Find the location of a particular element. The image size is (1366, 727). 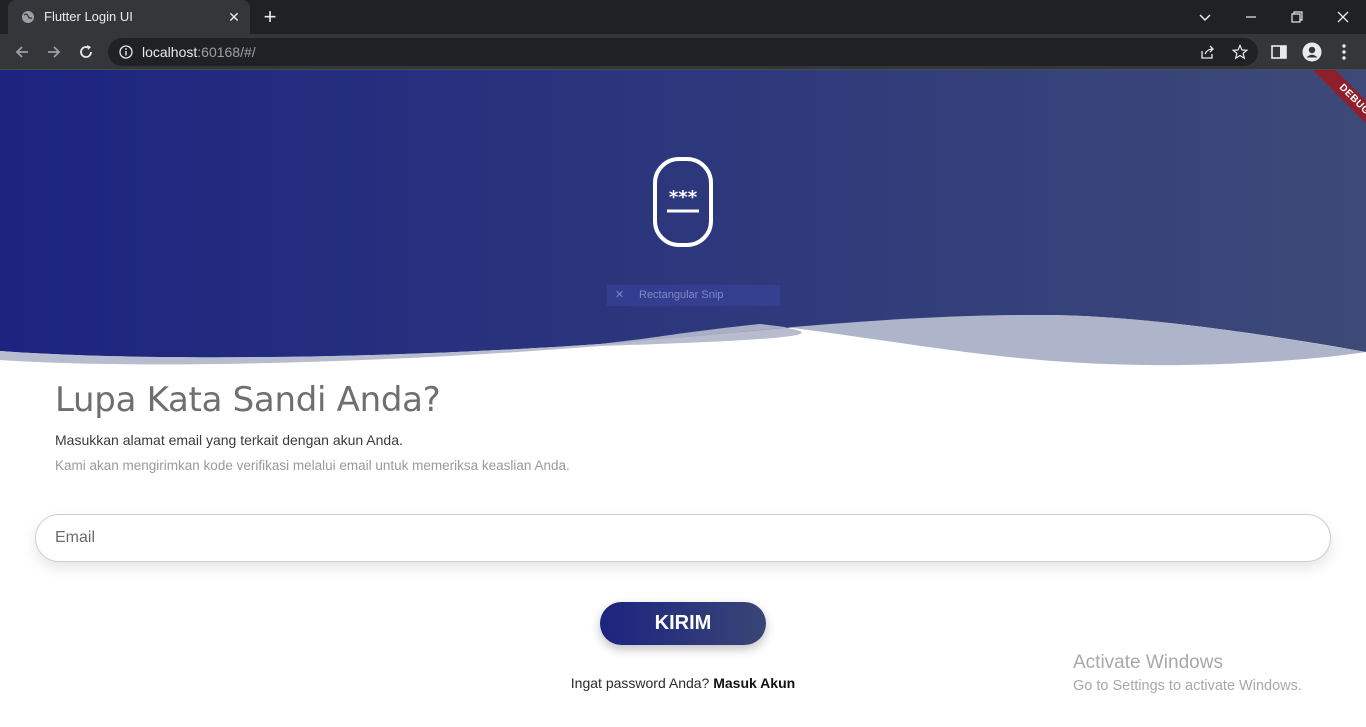

email-input is located at coordinates (680, 538).